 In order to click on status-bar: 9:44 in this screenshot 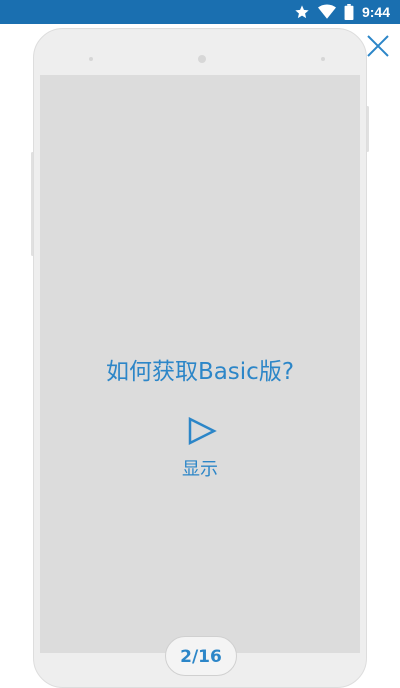, I will do `click(200, 12)`.